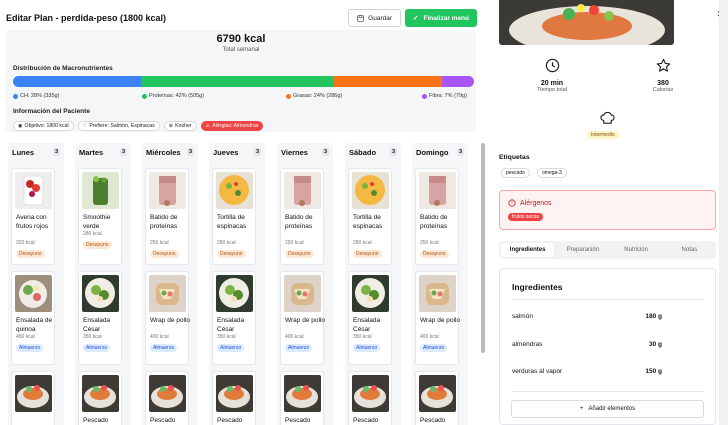 Image resolution: width=728 pixels, height=425 pixels. Describe the element at coordinates (607, 299) in the screenshot. I see `divider` at that location.